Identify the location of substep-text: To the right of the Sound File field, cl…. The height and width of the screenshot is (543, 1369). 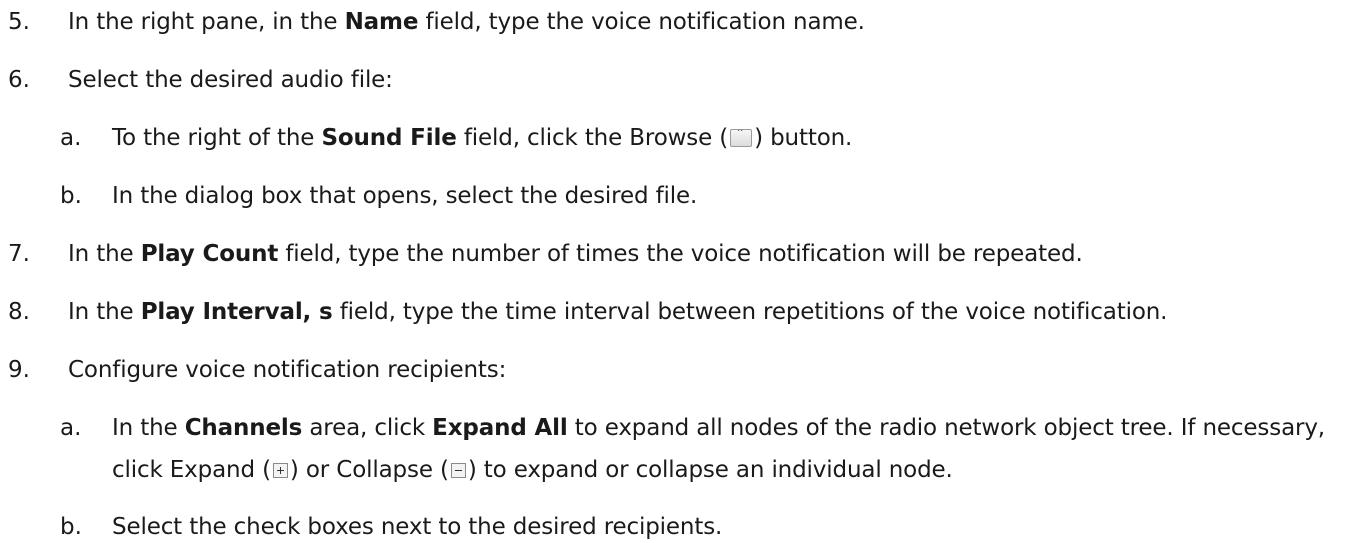
(482, 136).